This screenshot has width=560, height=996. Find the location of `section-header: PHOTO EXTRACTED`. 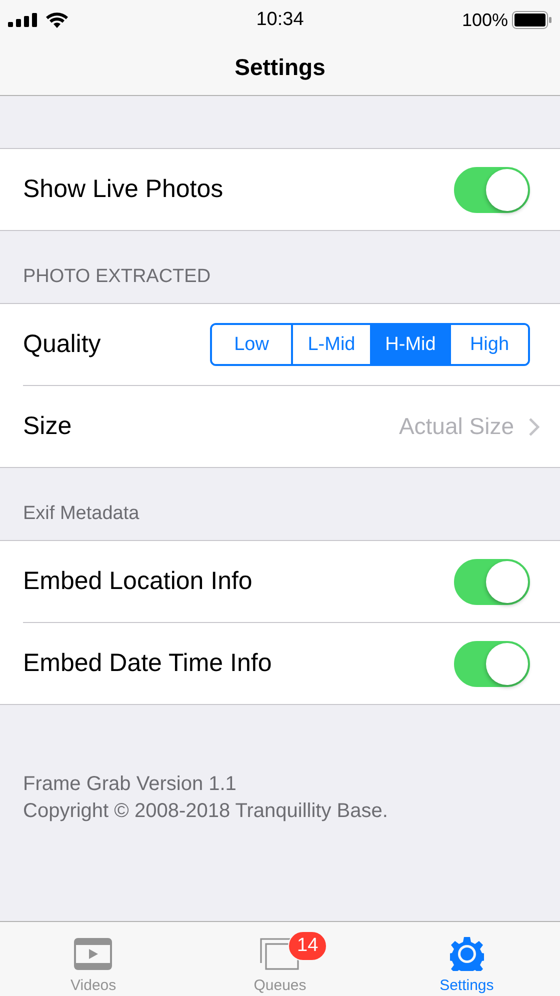

section-header: PHOTO EXTRACTED is located at coordinates (117, 277).